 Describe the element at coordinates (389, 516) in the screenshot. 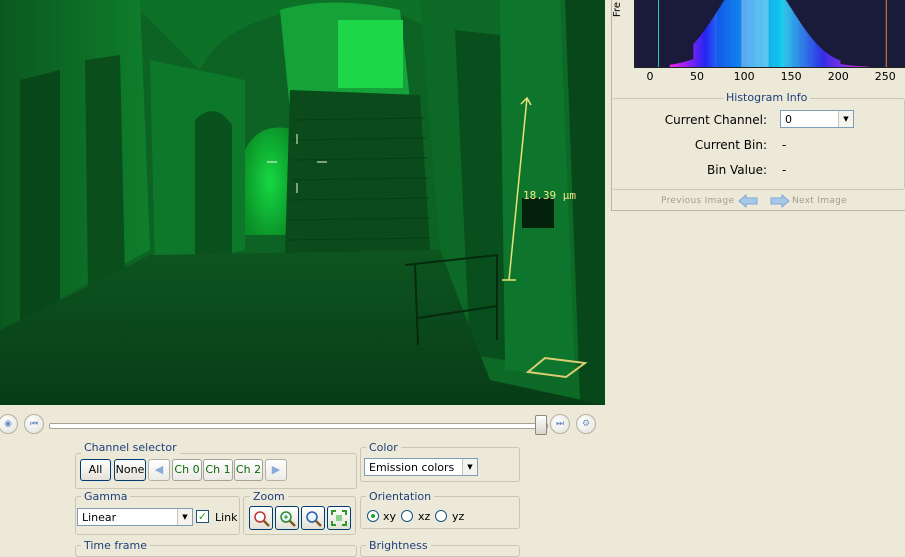

I see `orientation-xy-label: xy` at that location.